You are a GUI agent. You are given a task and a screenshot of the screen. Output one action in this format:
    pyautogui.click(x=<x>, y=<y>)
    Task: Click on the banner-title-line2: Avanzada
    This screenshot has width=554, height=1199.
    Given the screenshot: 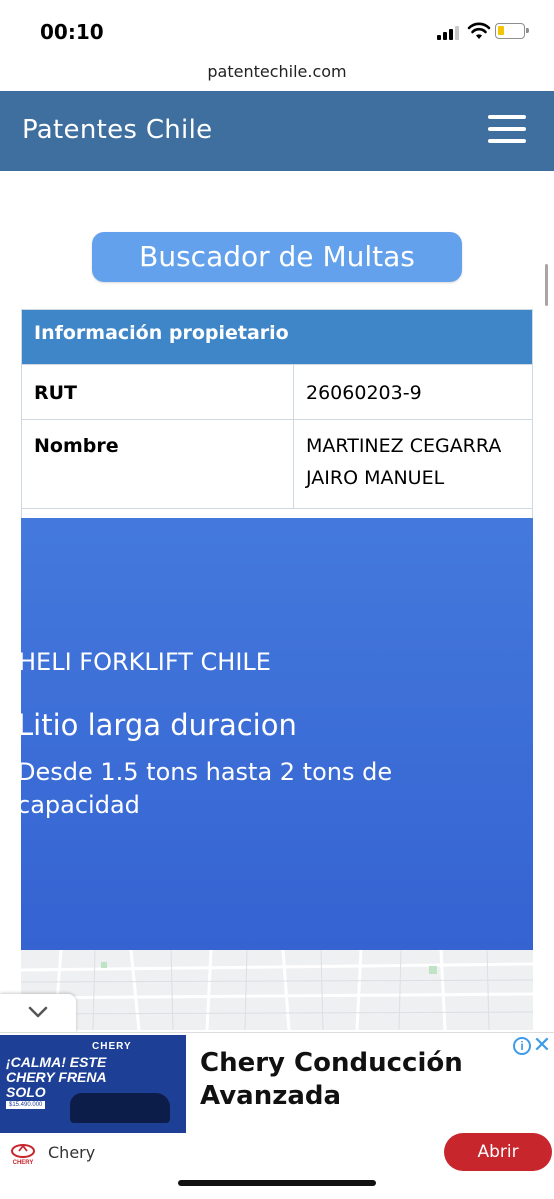 What is the action you would take?
    pyautogui.click(x=271, y=1096)
    